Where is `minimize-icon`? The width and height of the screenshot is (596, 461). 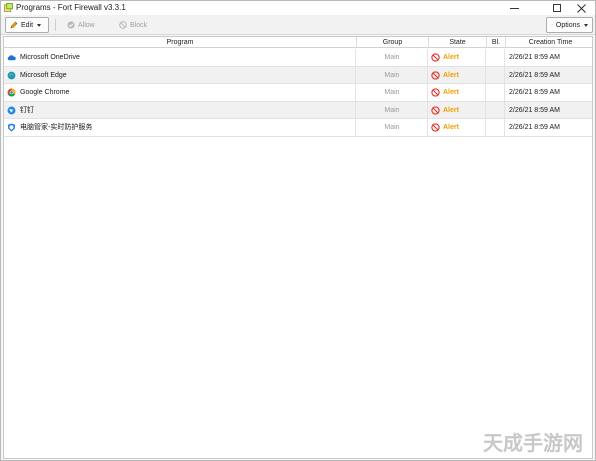
minimize-icon is located at coordinates (514, 8).